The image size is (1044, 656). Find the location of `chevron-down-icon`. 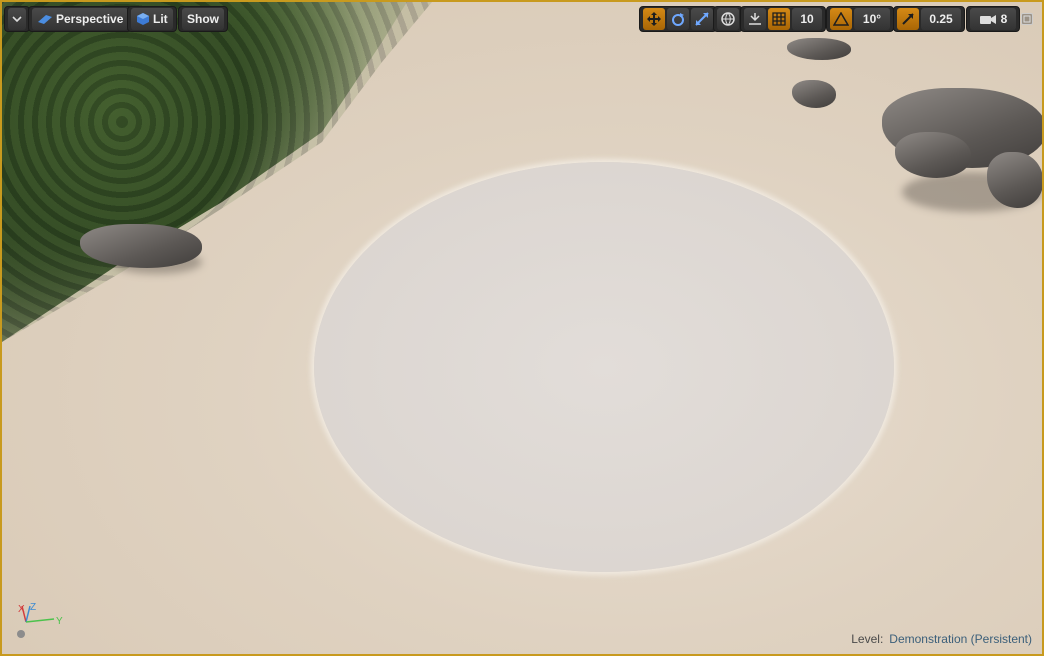

chevron-down-icon is located at coordinates (17, 19).